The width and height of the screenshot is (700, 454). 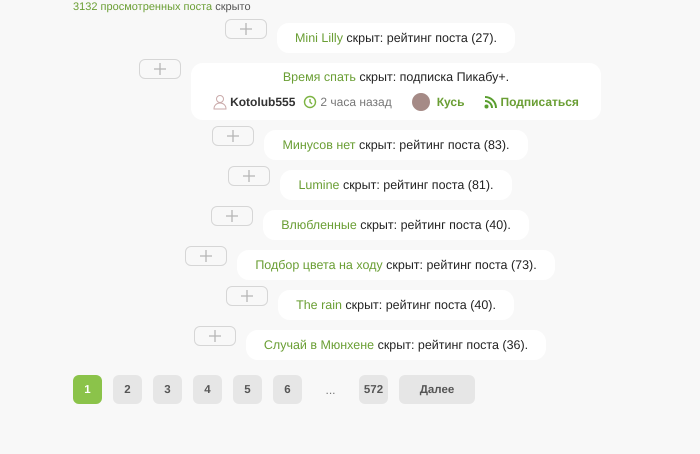 What do you see at coordinates (319, 38) in the screenshot?
I see `post-title-link: Mini Lilly` at bounding box center [319, 38].